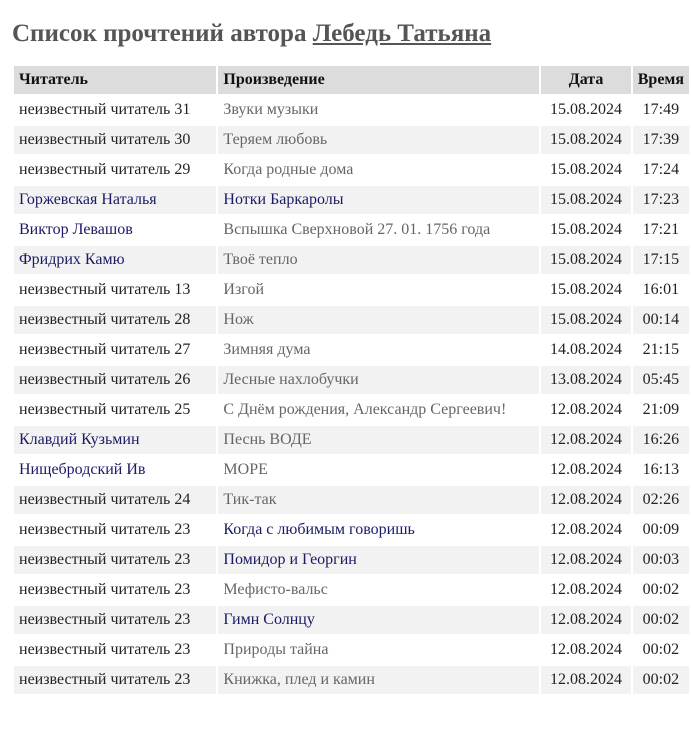  I want to click on reading-time: 00:03, so click(660, 560).